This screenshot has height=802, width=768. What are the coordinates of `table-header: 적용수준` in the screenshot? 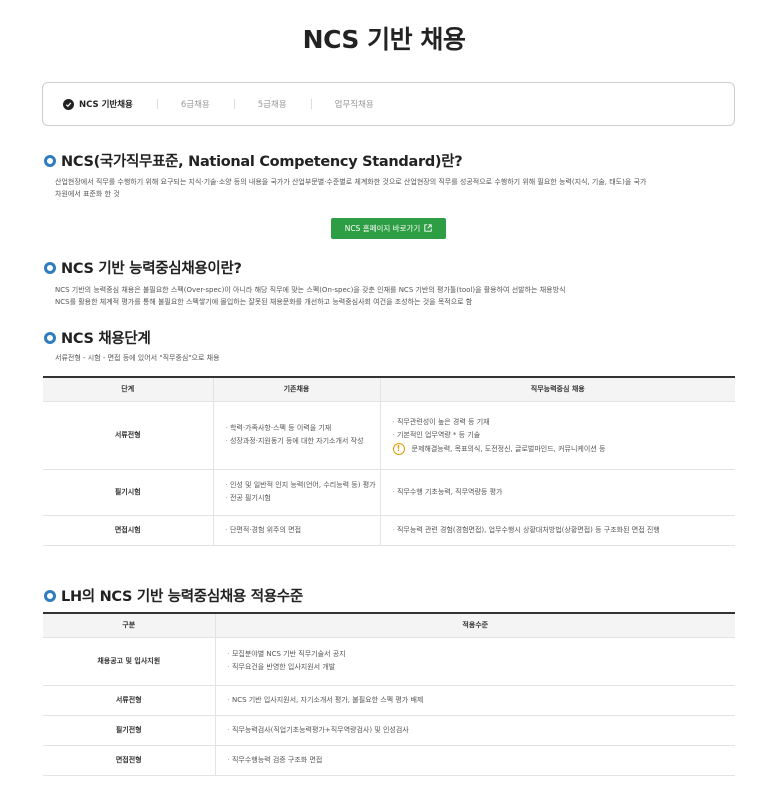 It's located at (474, 625).